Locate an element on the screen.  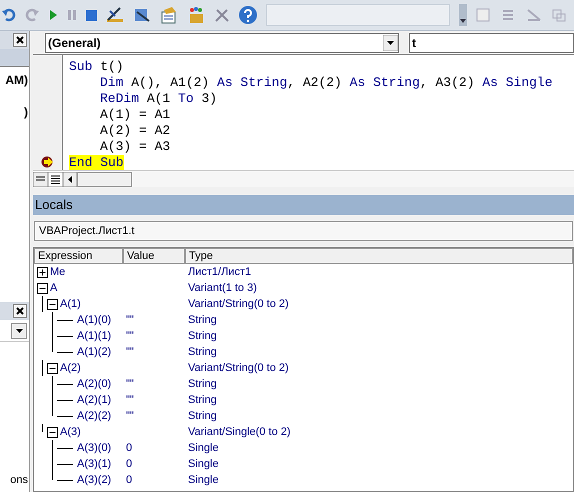
panel-toolbar is located at coordinates (14, 58).